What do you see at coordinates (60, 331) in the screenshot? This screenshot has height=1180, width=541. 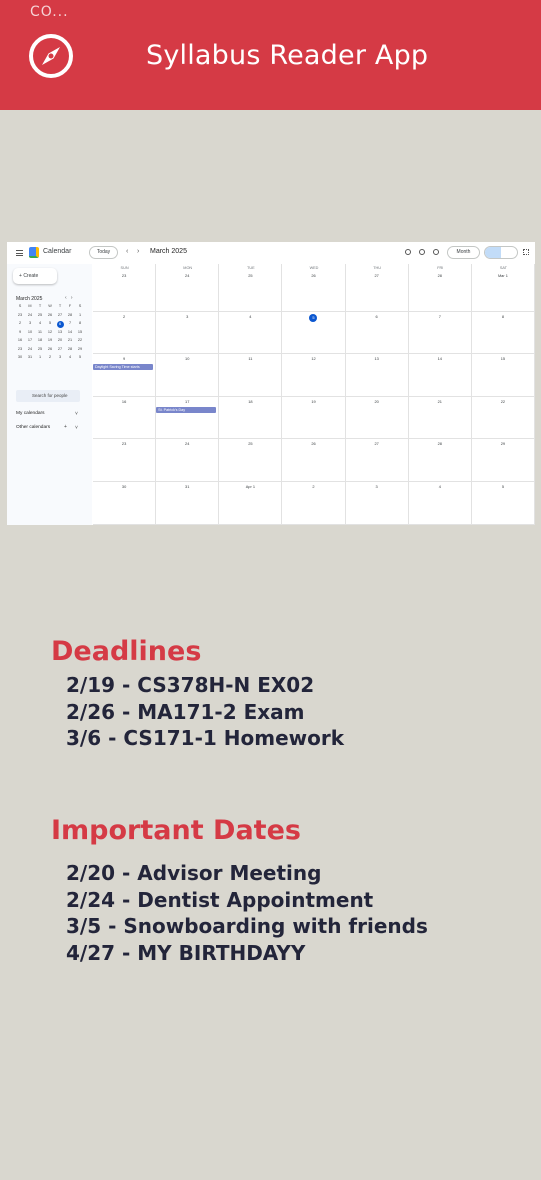 I see `mini-day: 13` at bounding box center [60, 331].